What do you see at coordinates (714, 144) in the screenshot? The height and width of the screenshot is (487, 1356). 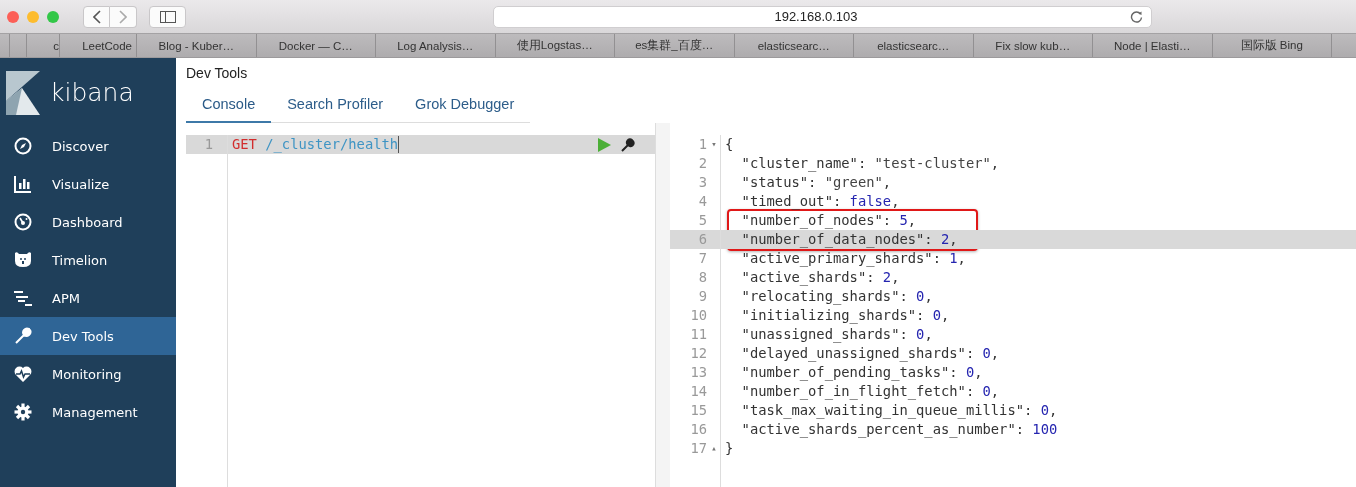 I see `fold-toggle: ▾` at bounding box center [714, 144].